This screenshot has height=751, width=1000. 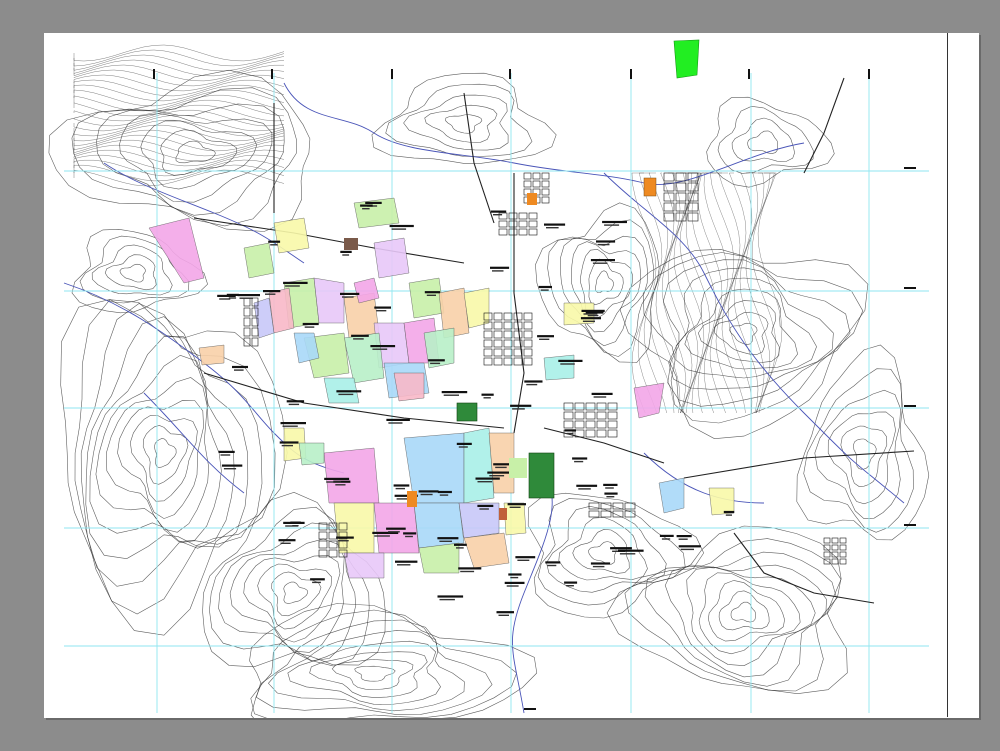 I want to click on sports-field, so click(x=518, y=468).